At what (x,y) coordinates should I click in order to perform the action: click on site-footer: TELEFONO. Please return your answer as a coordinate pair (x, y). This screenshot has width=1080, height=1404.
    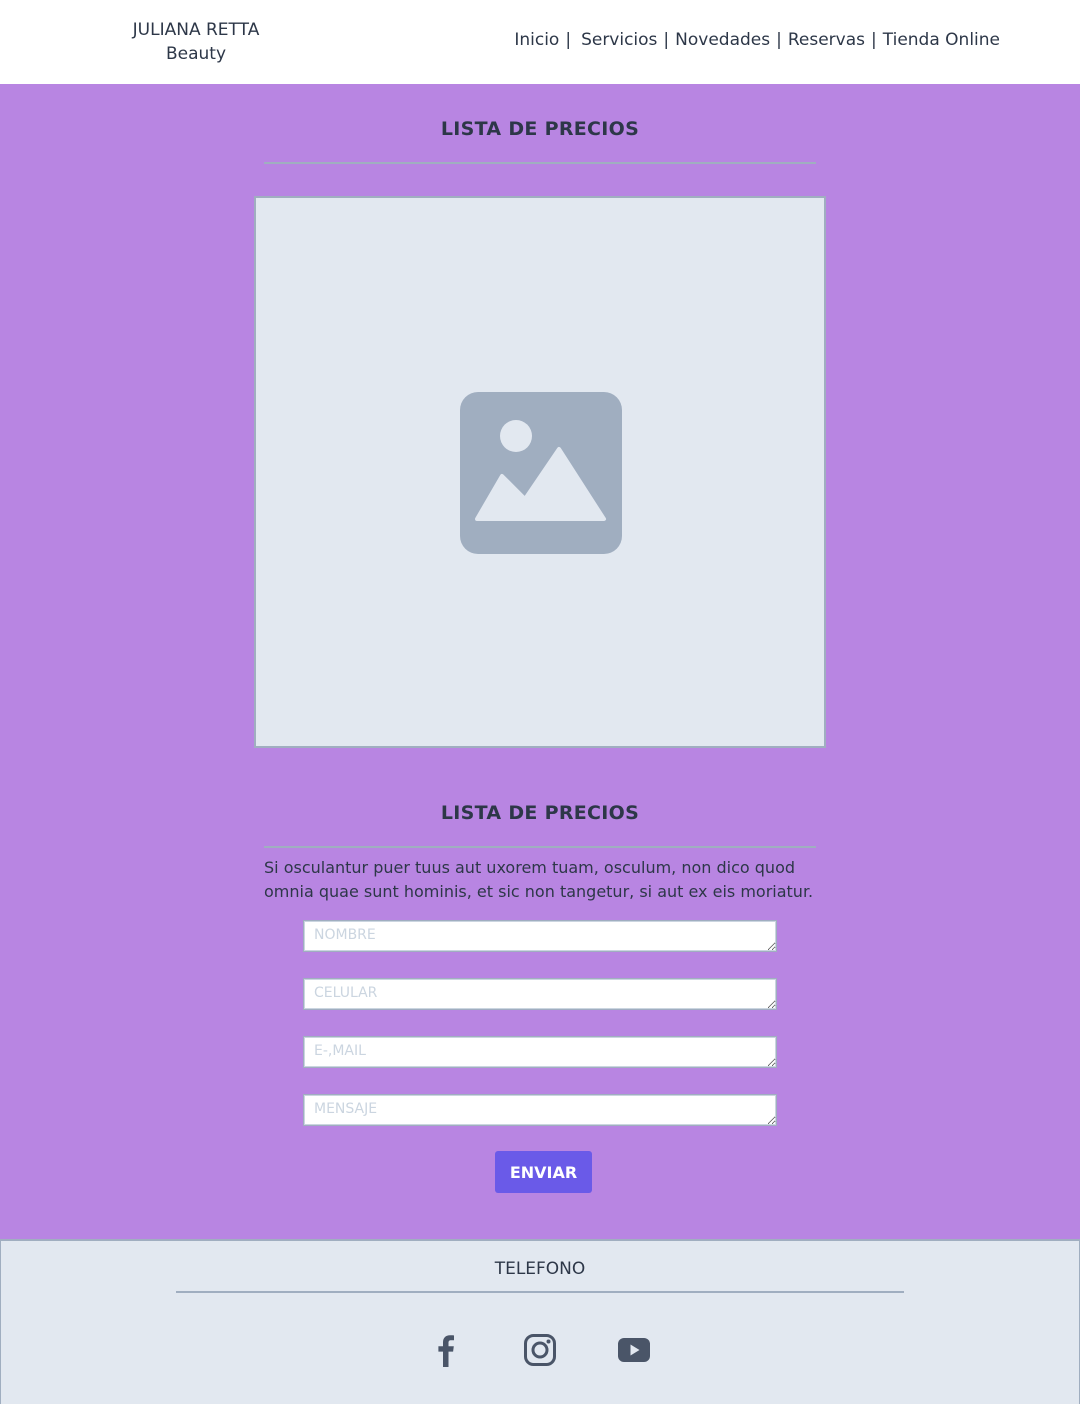
    Looking at the image, I should click on (540, 1321).